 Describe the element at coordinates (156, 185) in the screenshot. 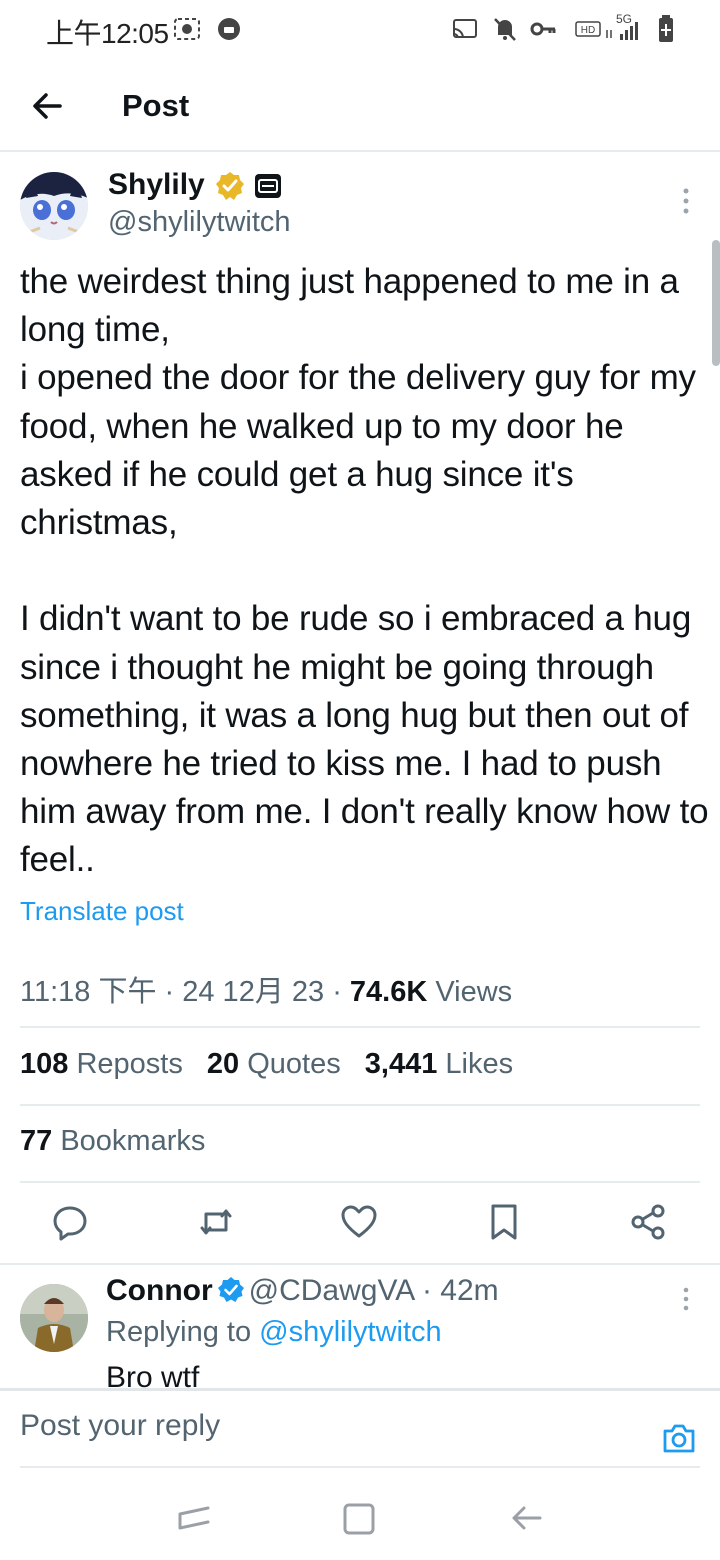

I see `author-name: Shylily` at that location.